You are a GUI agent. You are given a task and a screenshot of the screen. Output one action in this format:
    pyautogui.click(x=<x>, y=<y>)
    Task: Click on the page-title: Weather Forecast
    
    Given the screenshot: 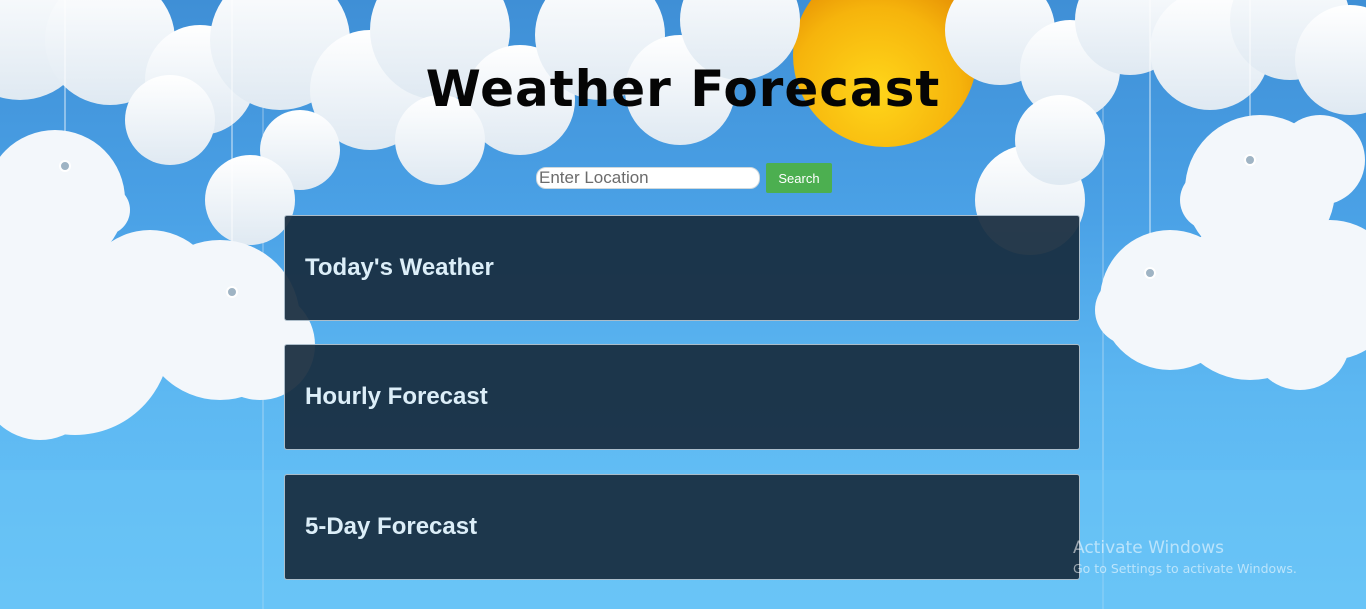 What is the action you would take?
    pyautogui.click(x=683, y=89)
    